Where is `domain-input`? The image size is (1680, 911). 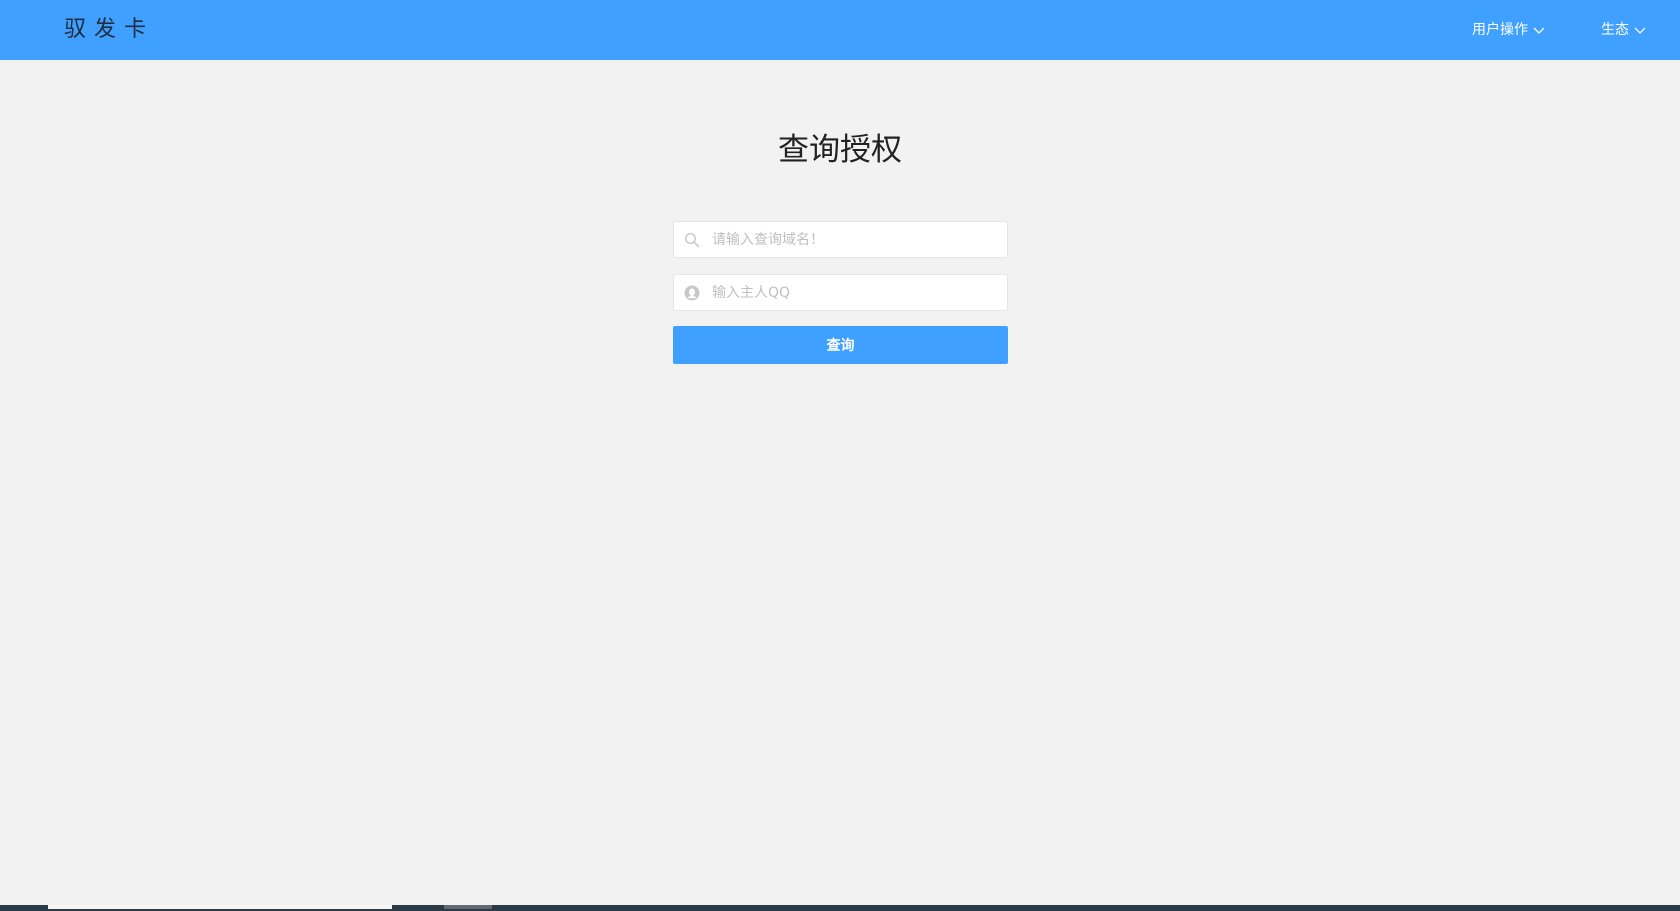
domain-input is located at coordinates (857, 239).